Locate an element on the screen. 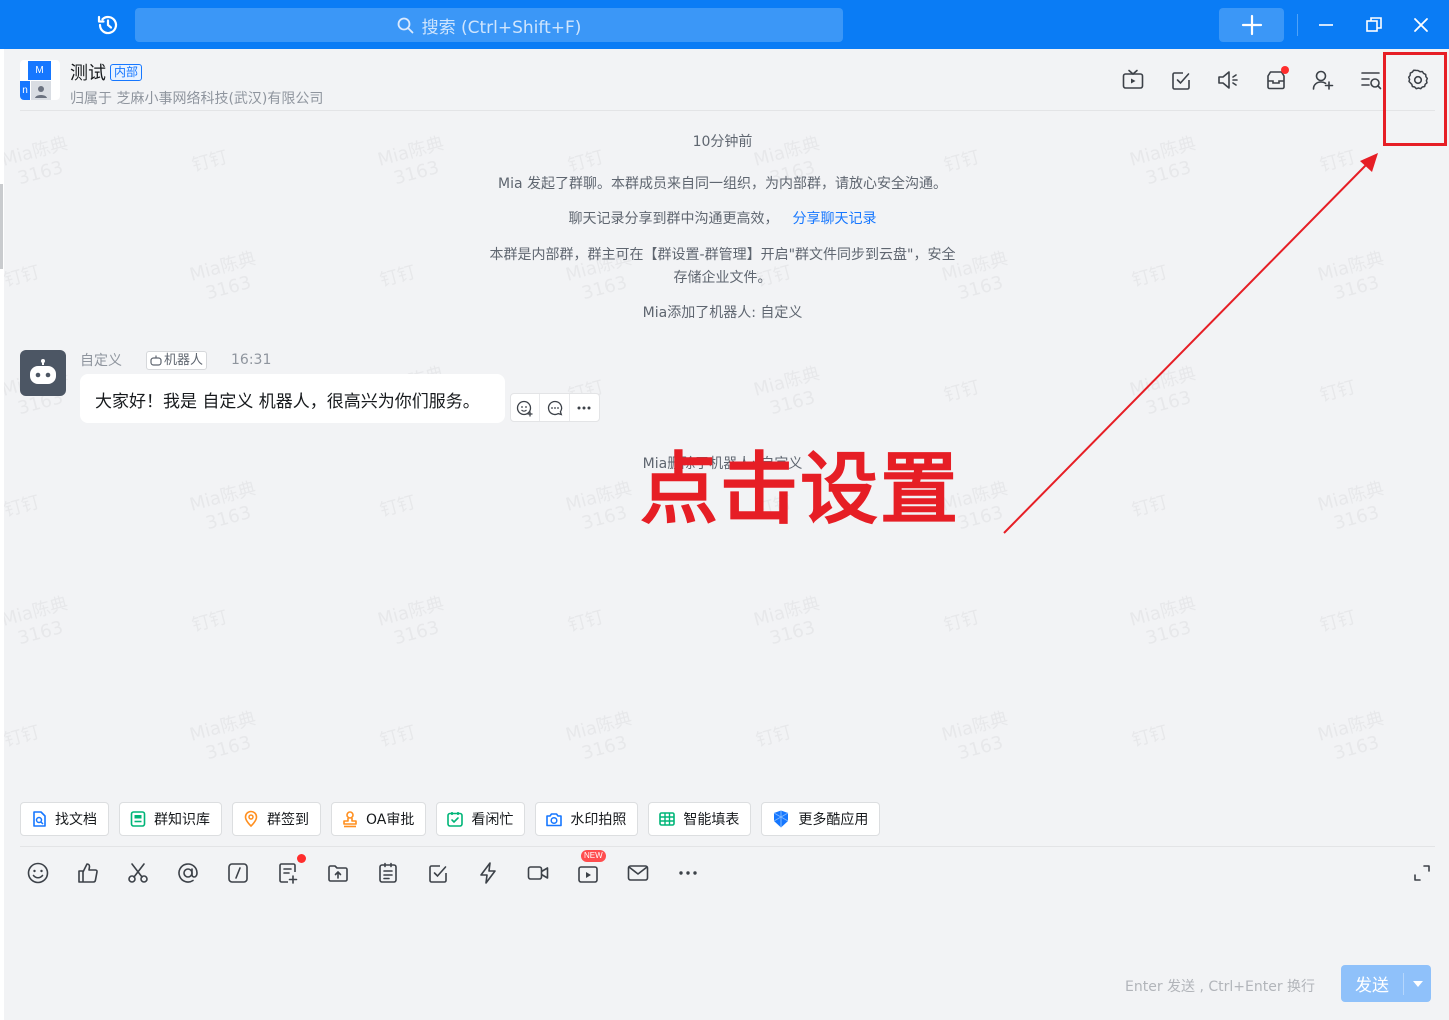 Image resolution: width=1449 pixels, height=1020 pixels. todo-check-icon is located at coordinates (438, 873).